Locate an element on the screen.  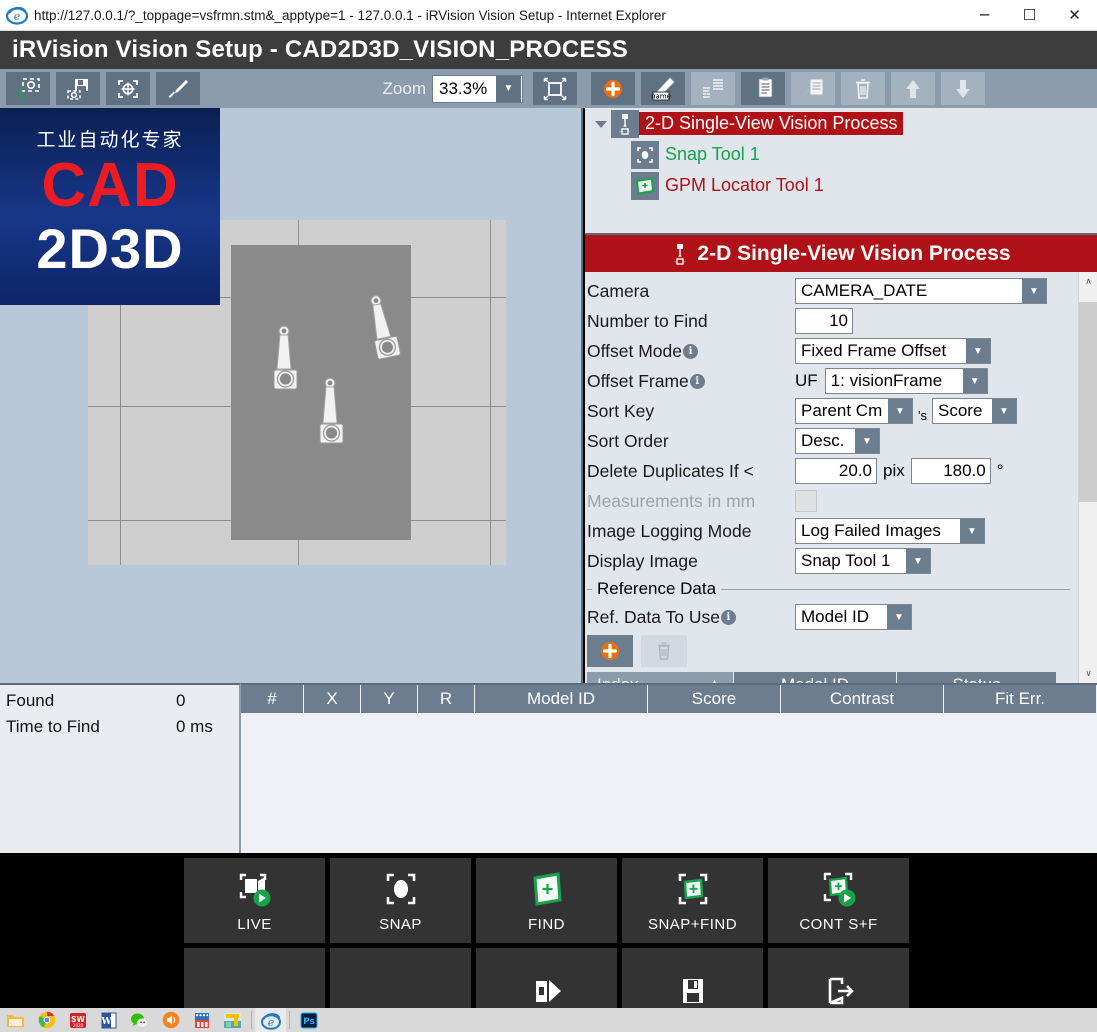
paste-button is located at coordinates (763, 88).